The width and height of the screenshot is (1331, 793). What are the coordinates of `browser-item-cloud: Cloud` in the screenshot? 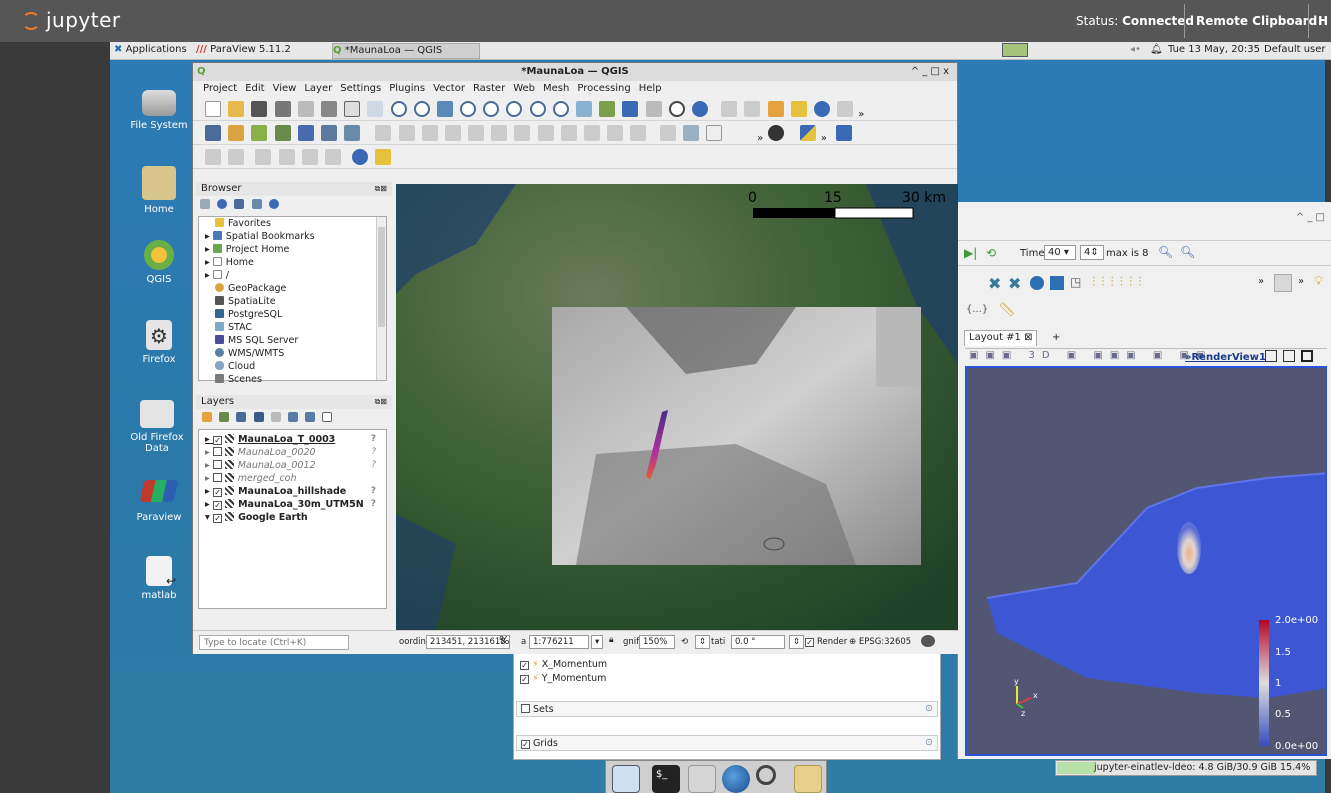 It's located at (292, 366).